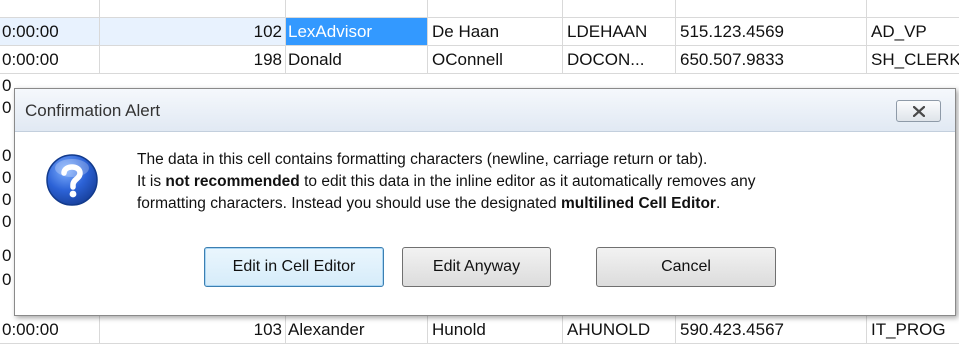  What do you see at coordinates (479, 9) in the screenshot?
I see `table-row` at bounding box center [479, 9].